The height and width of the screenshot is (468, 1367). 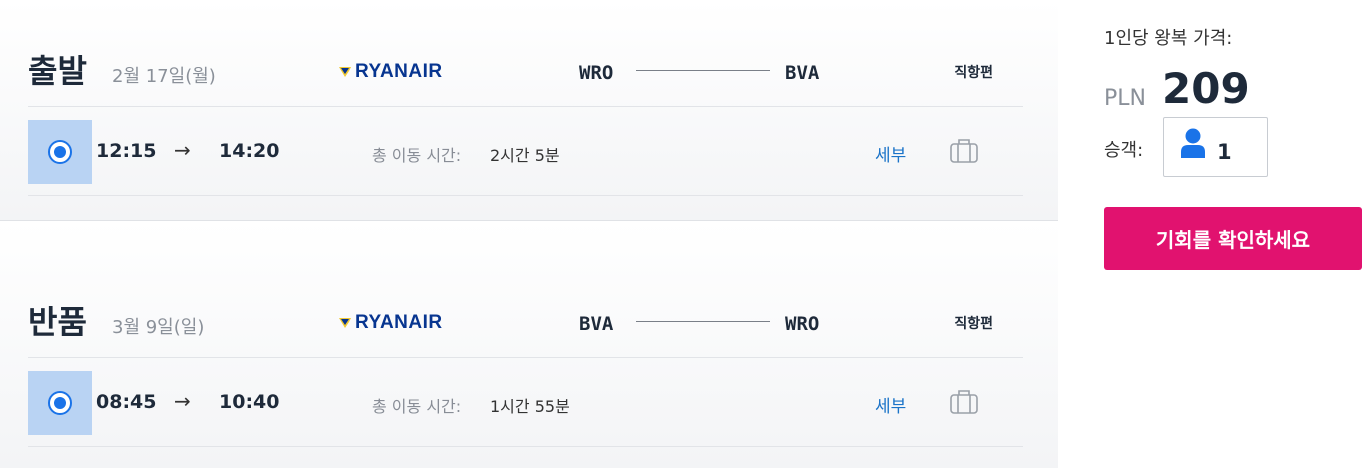 What do you see at coordinates (530, 406) in the screenshot?
I see `duration-value: 1시간 55분` at bounding box center [530, 406].